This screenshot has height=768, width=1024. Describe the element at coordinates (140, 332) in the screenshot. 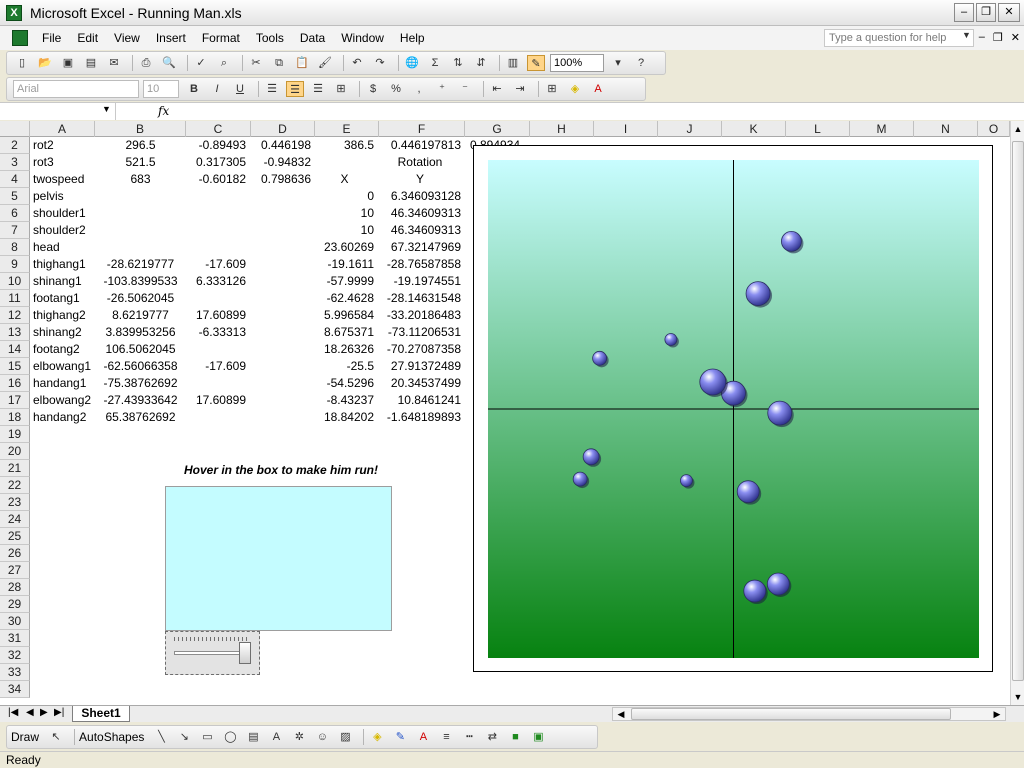

I see `cell-b: 3.839953256` at that location.